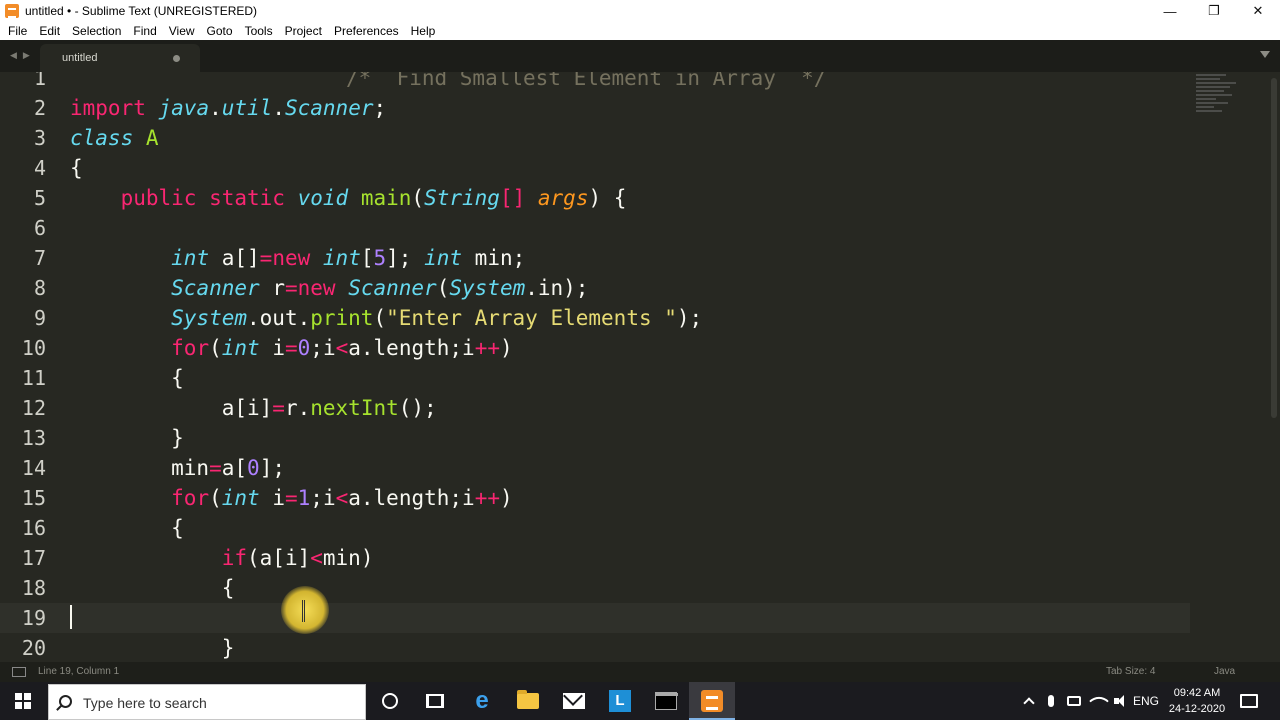  I want to click on line-number: 9, so click(39, 318).